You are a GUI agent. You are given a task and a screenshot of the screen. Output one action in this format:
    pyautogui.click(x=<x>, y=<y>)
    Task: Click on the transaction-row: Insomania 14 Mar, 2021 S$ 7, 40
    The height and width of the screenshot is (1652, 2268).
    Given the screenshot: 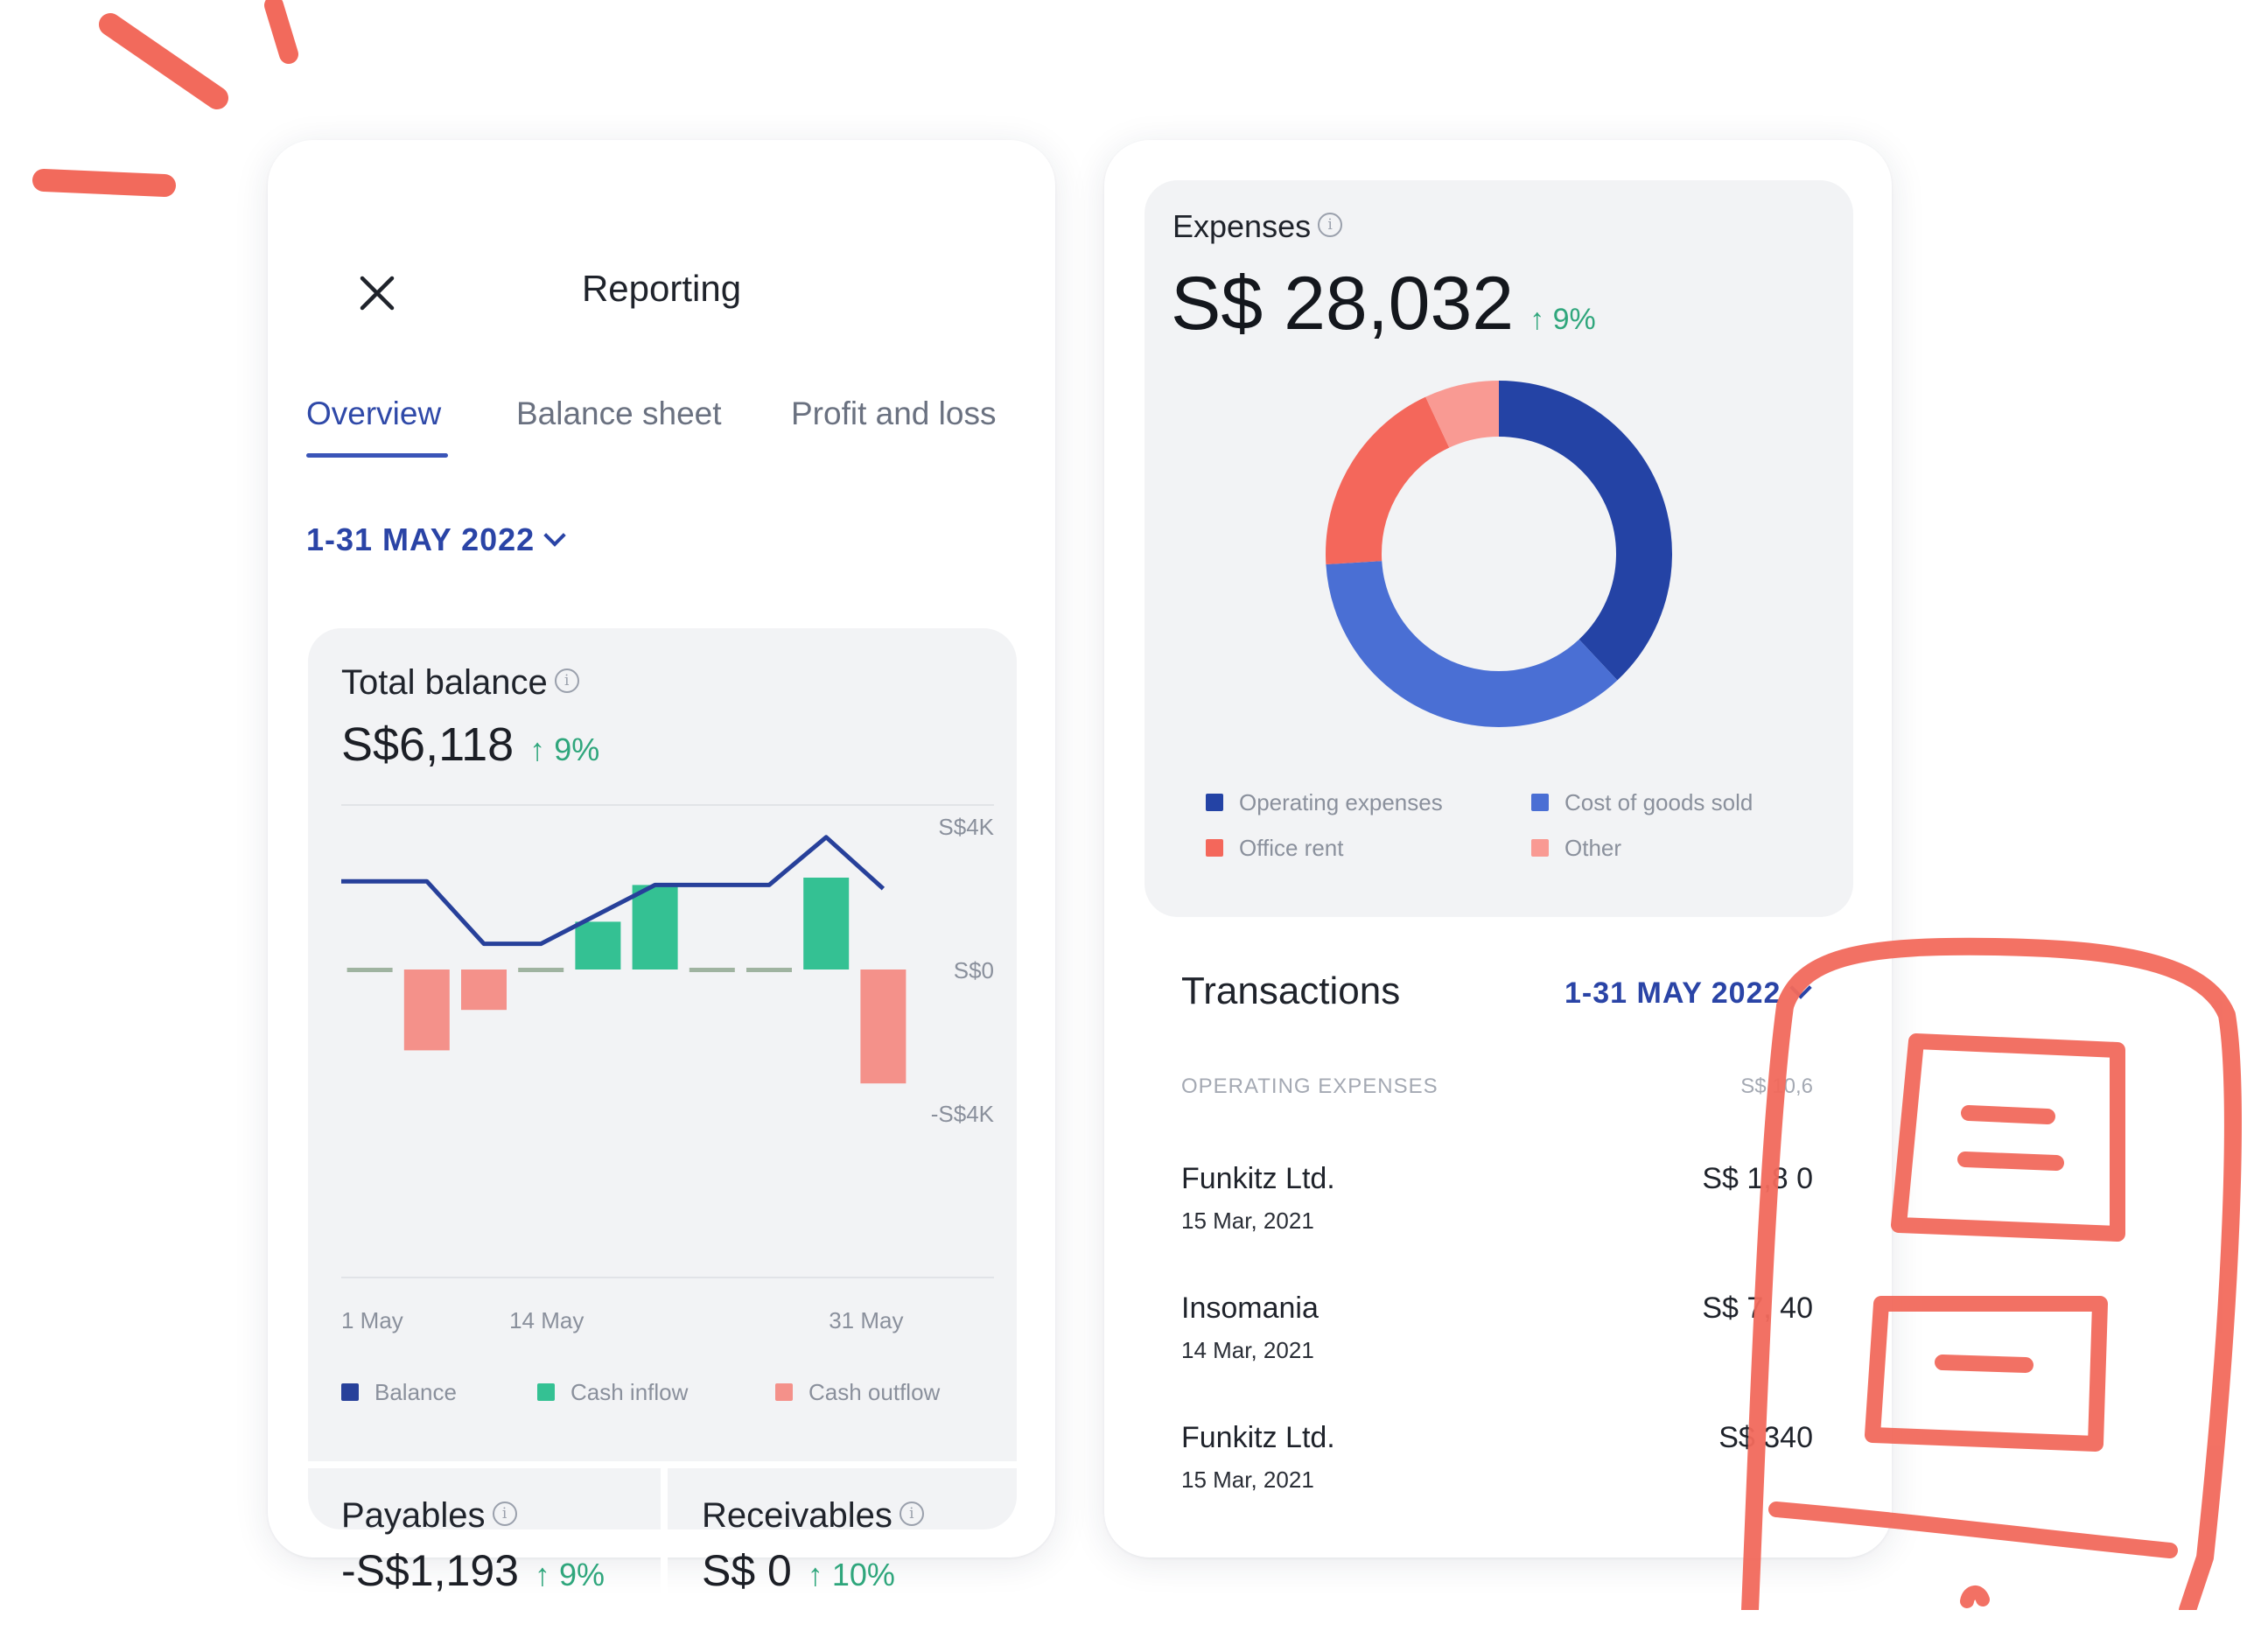 What is the action you would take?
    pyautogui.click(x=1498, y=1353)
    